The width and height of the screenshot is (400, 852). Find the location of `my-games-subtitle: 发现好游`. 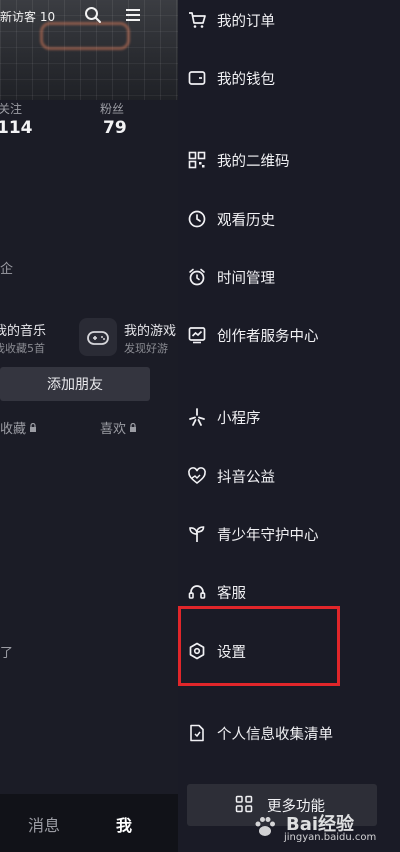

my-games-subtitle: 发现好游 is located at coordinates (146, 348).